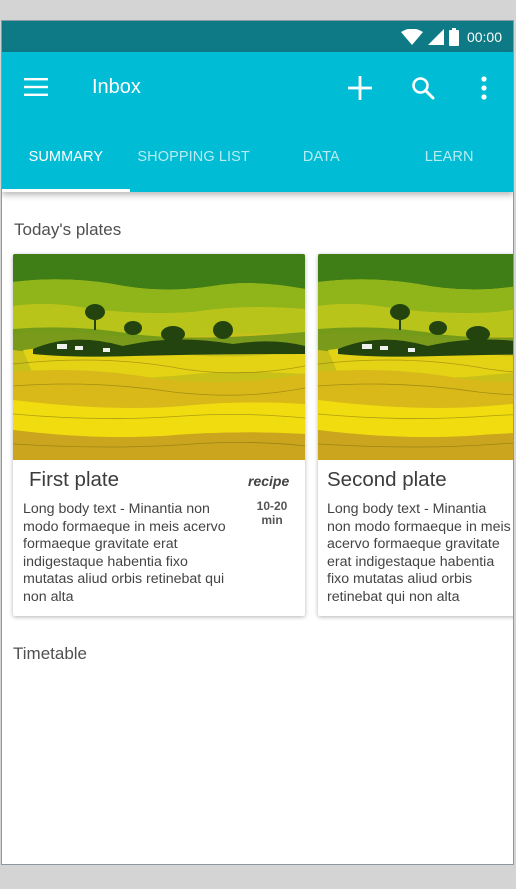  Describe the element at coordinates (435, 36) in the screenshot. I see `signal-icon` at that location.